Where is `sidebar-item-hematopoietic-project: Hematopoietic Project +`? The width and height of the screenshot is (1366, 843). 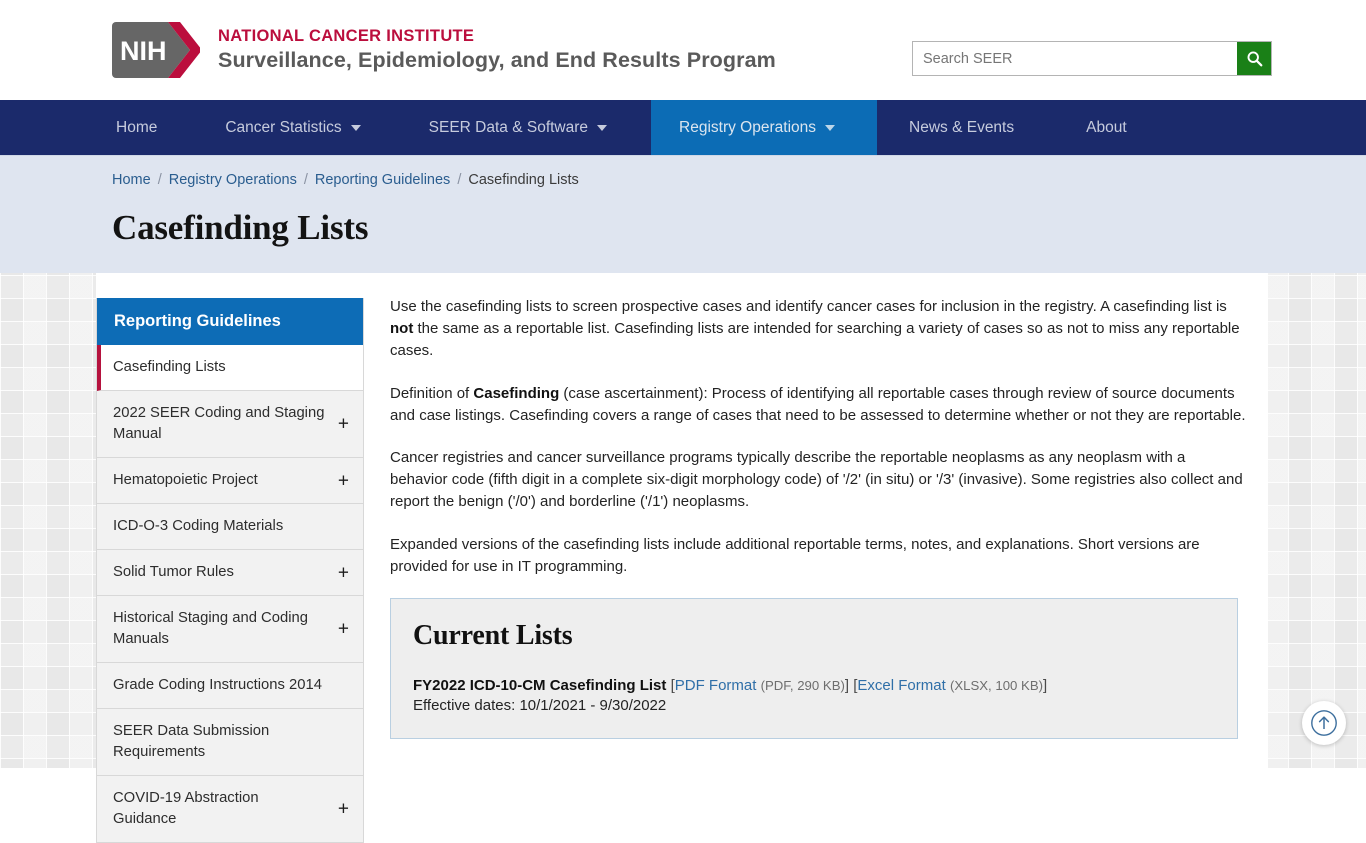 sidebar-item-hematopoietic-project: Hematopoietic Project + is located at coordinates (230, 481).